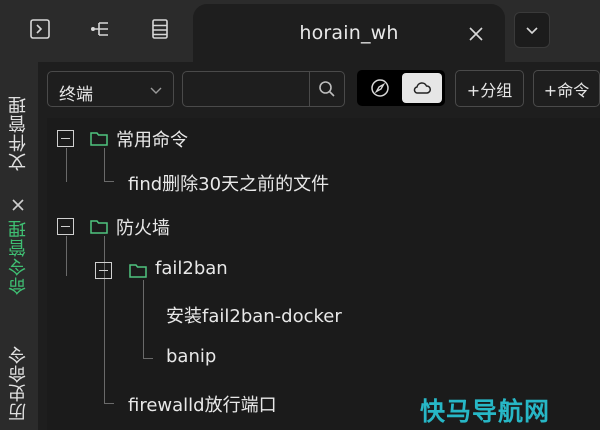 This screenshot has height=430, width=600. I want to click on cloud-mode-button, so click(422, 88).